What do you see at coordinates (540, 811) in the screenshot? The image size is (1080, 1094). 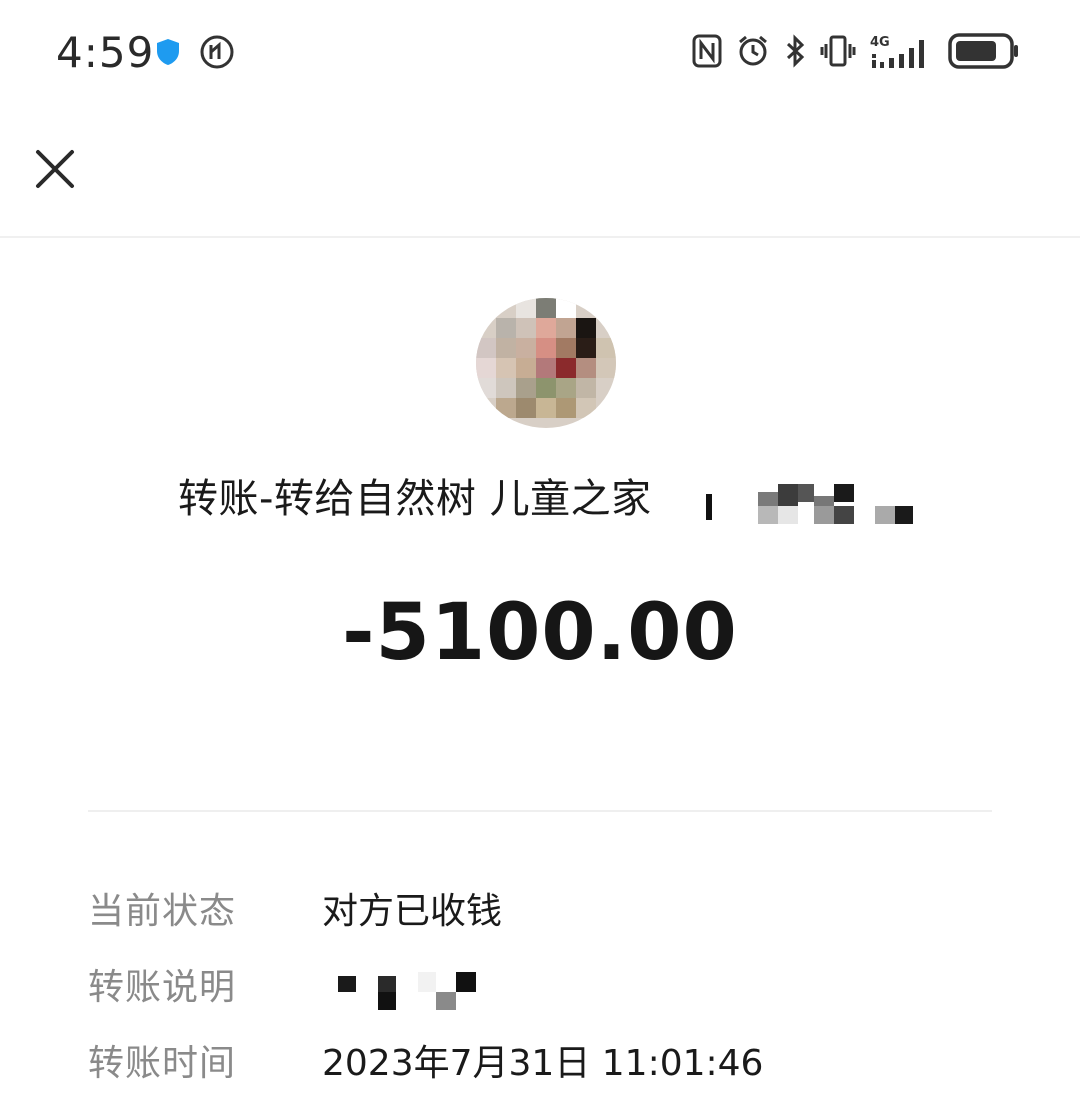 I see `divider` at bounding box center [540, 811].